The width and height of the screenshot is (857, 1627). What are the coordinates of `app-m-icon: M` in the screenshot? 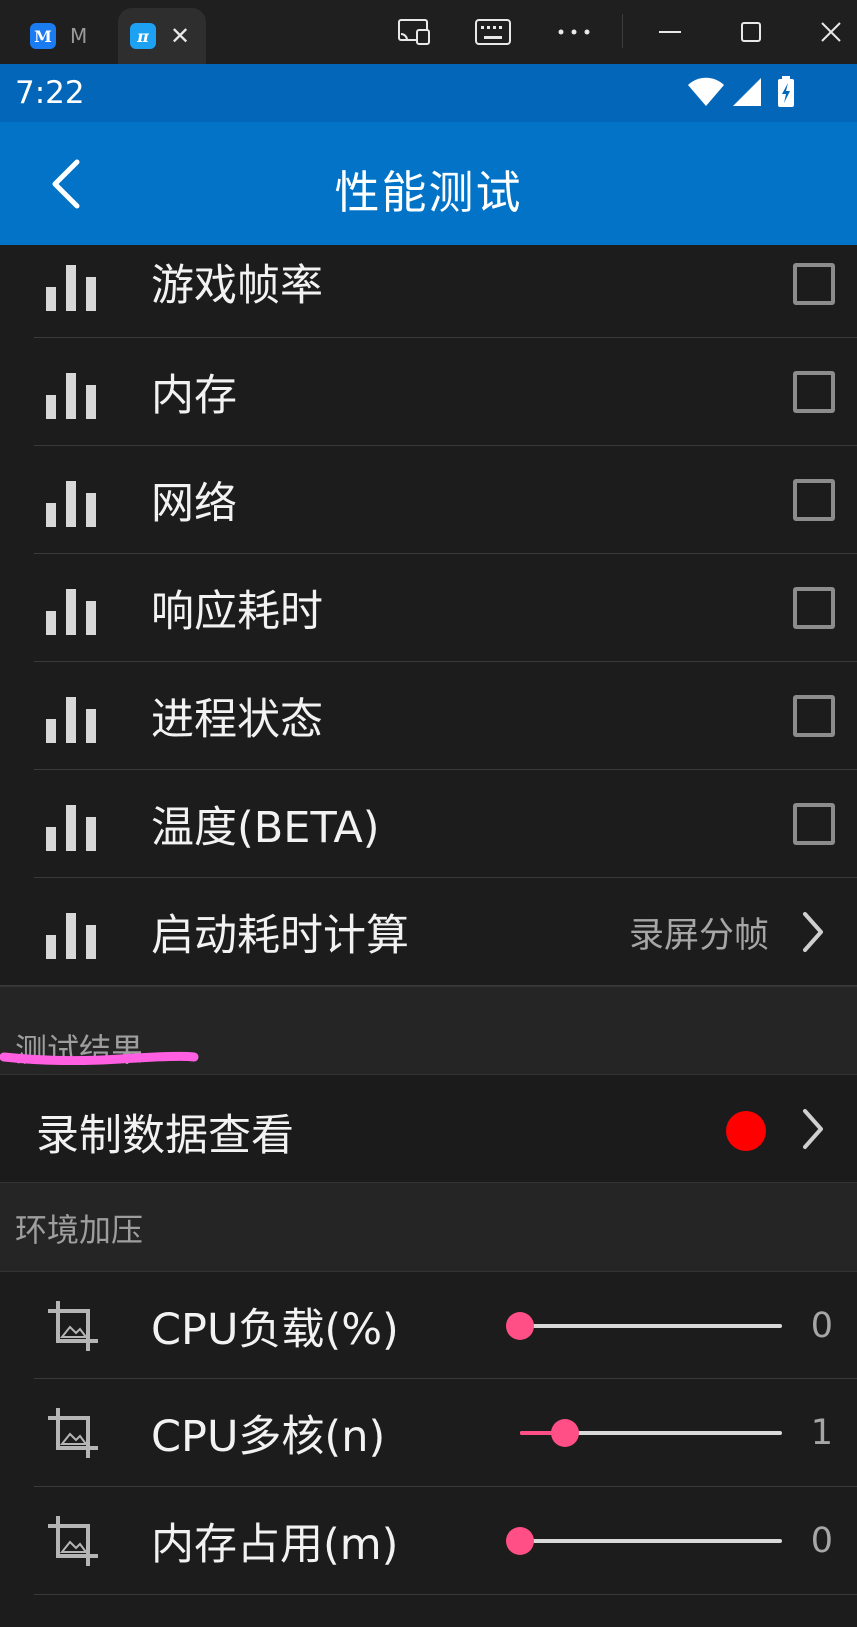 It's located at (43, 36).